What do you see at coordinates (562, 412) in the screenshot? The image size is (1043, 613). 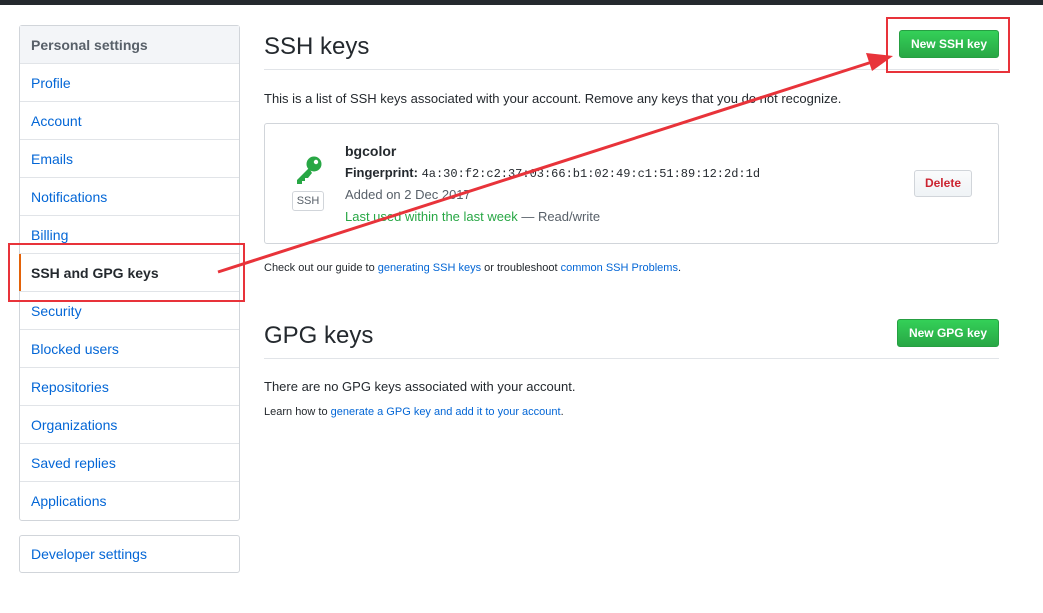 I see `learn-suffix: .` at bounding box center [562, 412].